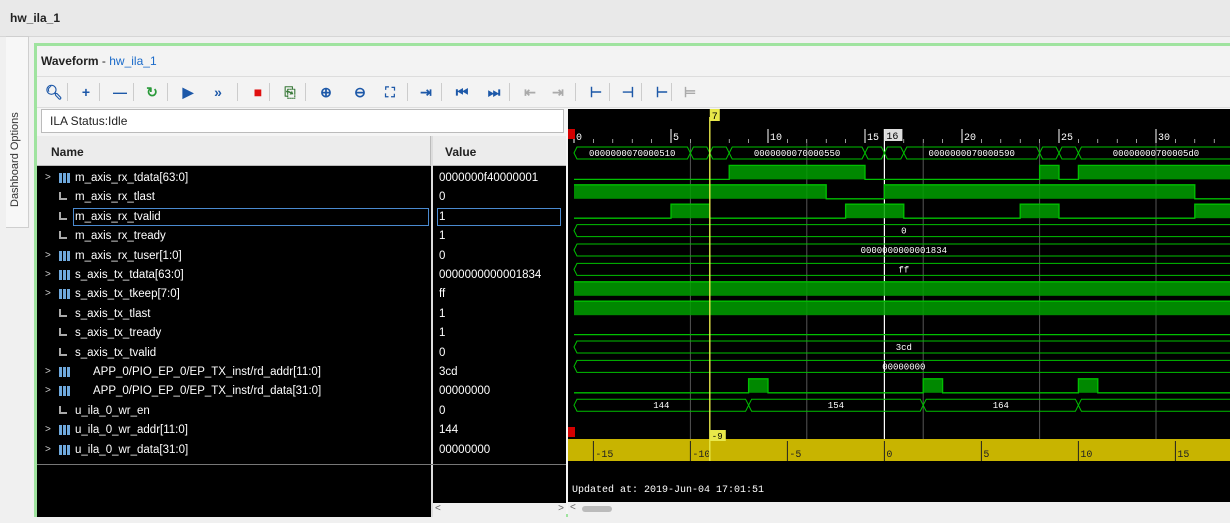 This screenshot has width=1230, height=523. Describe the element at coordinates (889, 455) in the screenshot. I see `relative-tick-label: 0` at that location.